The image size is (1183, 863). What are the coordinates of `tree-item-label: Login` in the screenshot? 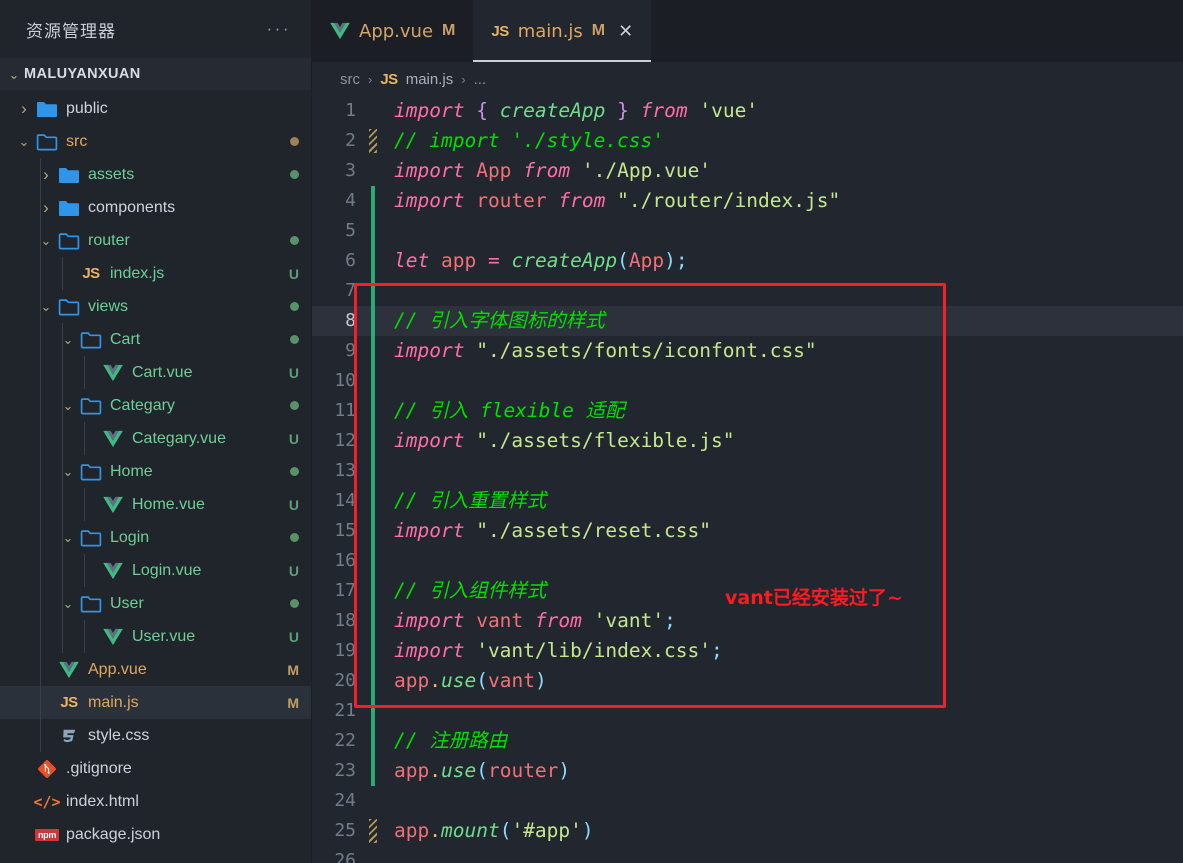 It's located at (130, 537).